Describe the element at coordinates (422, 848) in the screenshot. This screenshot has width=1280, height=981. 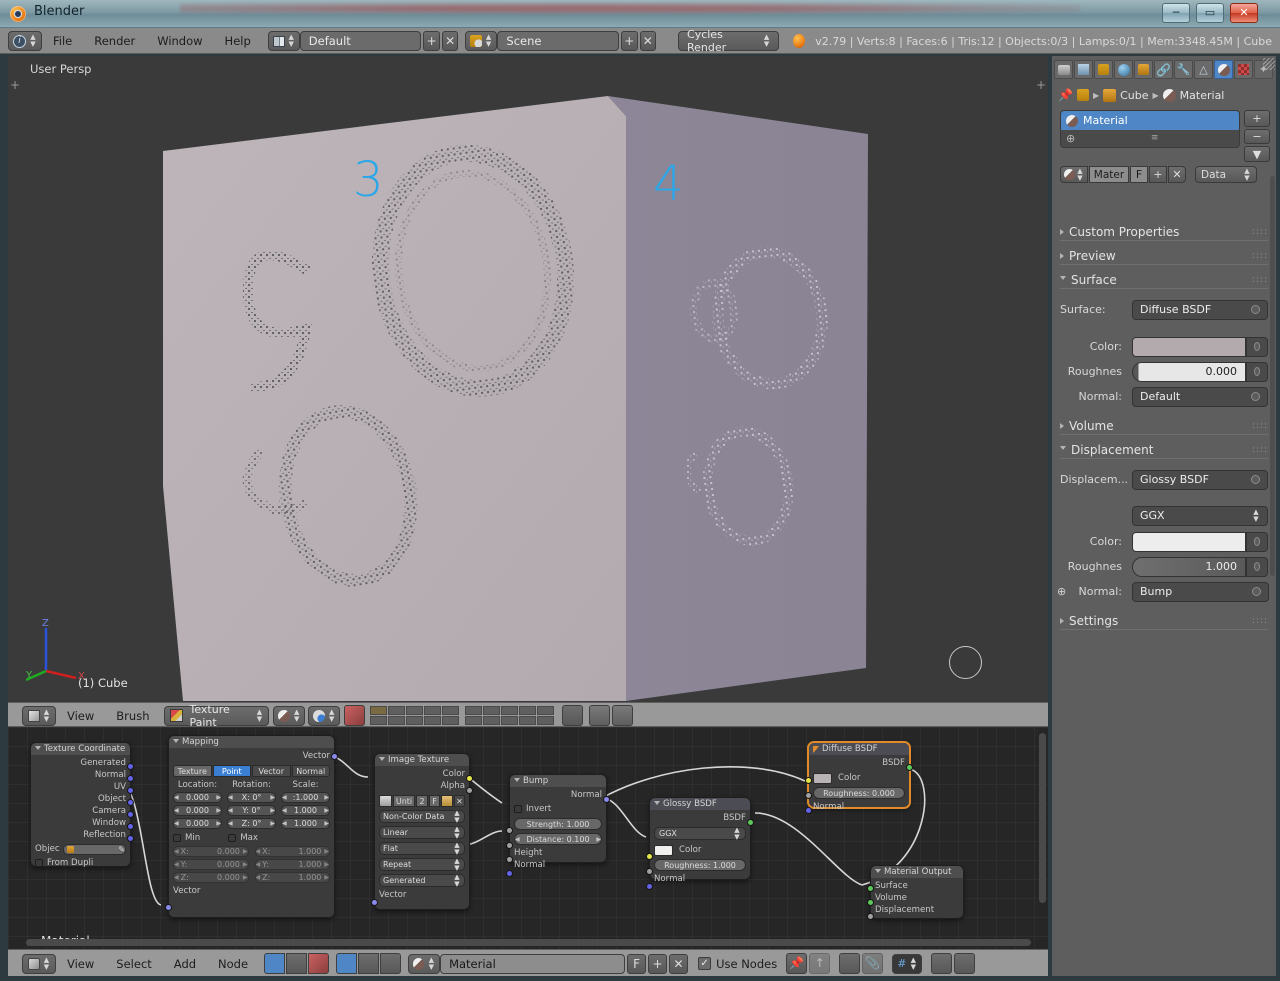
I see `projection-dropdown: Flat ▲ ▼` at that location.